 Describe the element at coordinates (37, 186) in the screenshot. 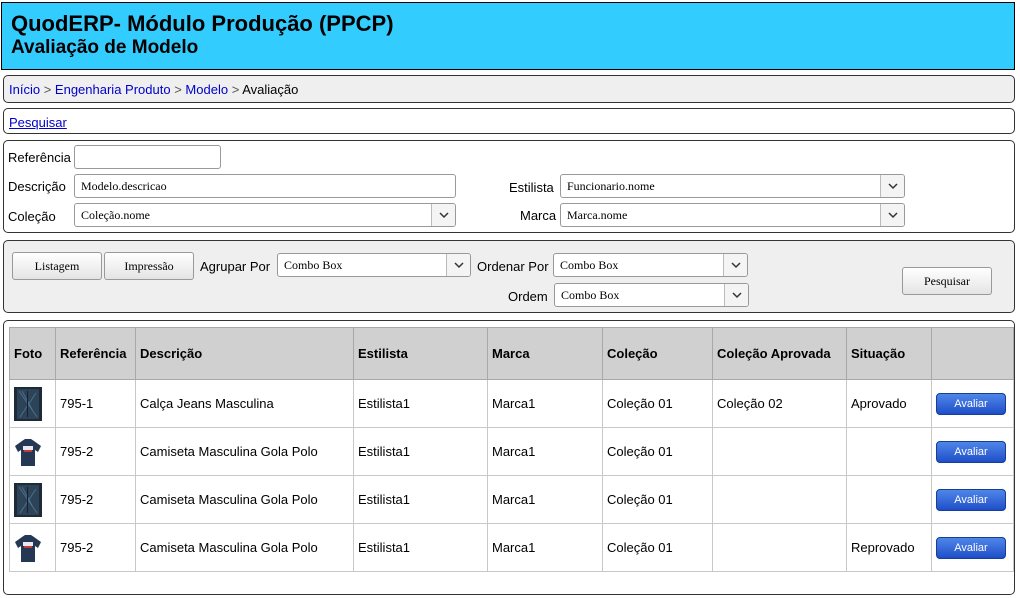

I see `descricao-label: Descrição` at that location.